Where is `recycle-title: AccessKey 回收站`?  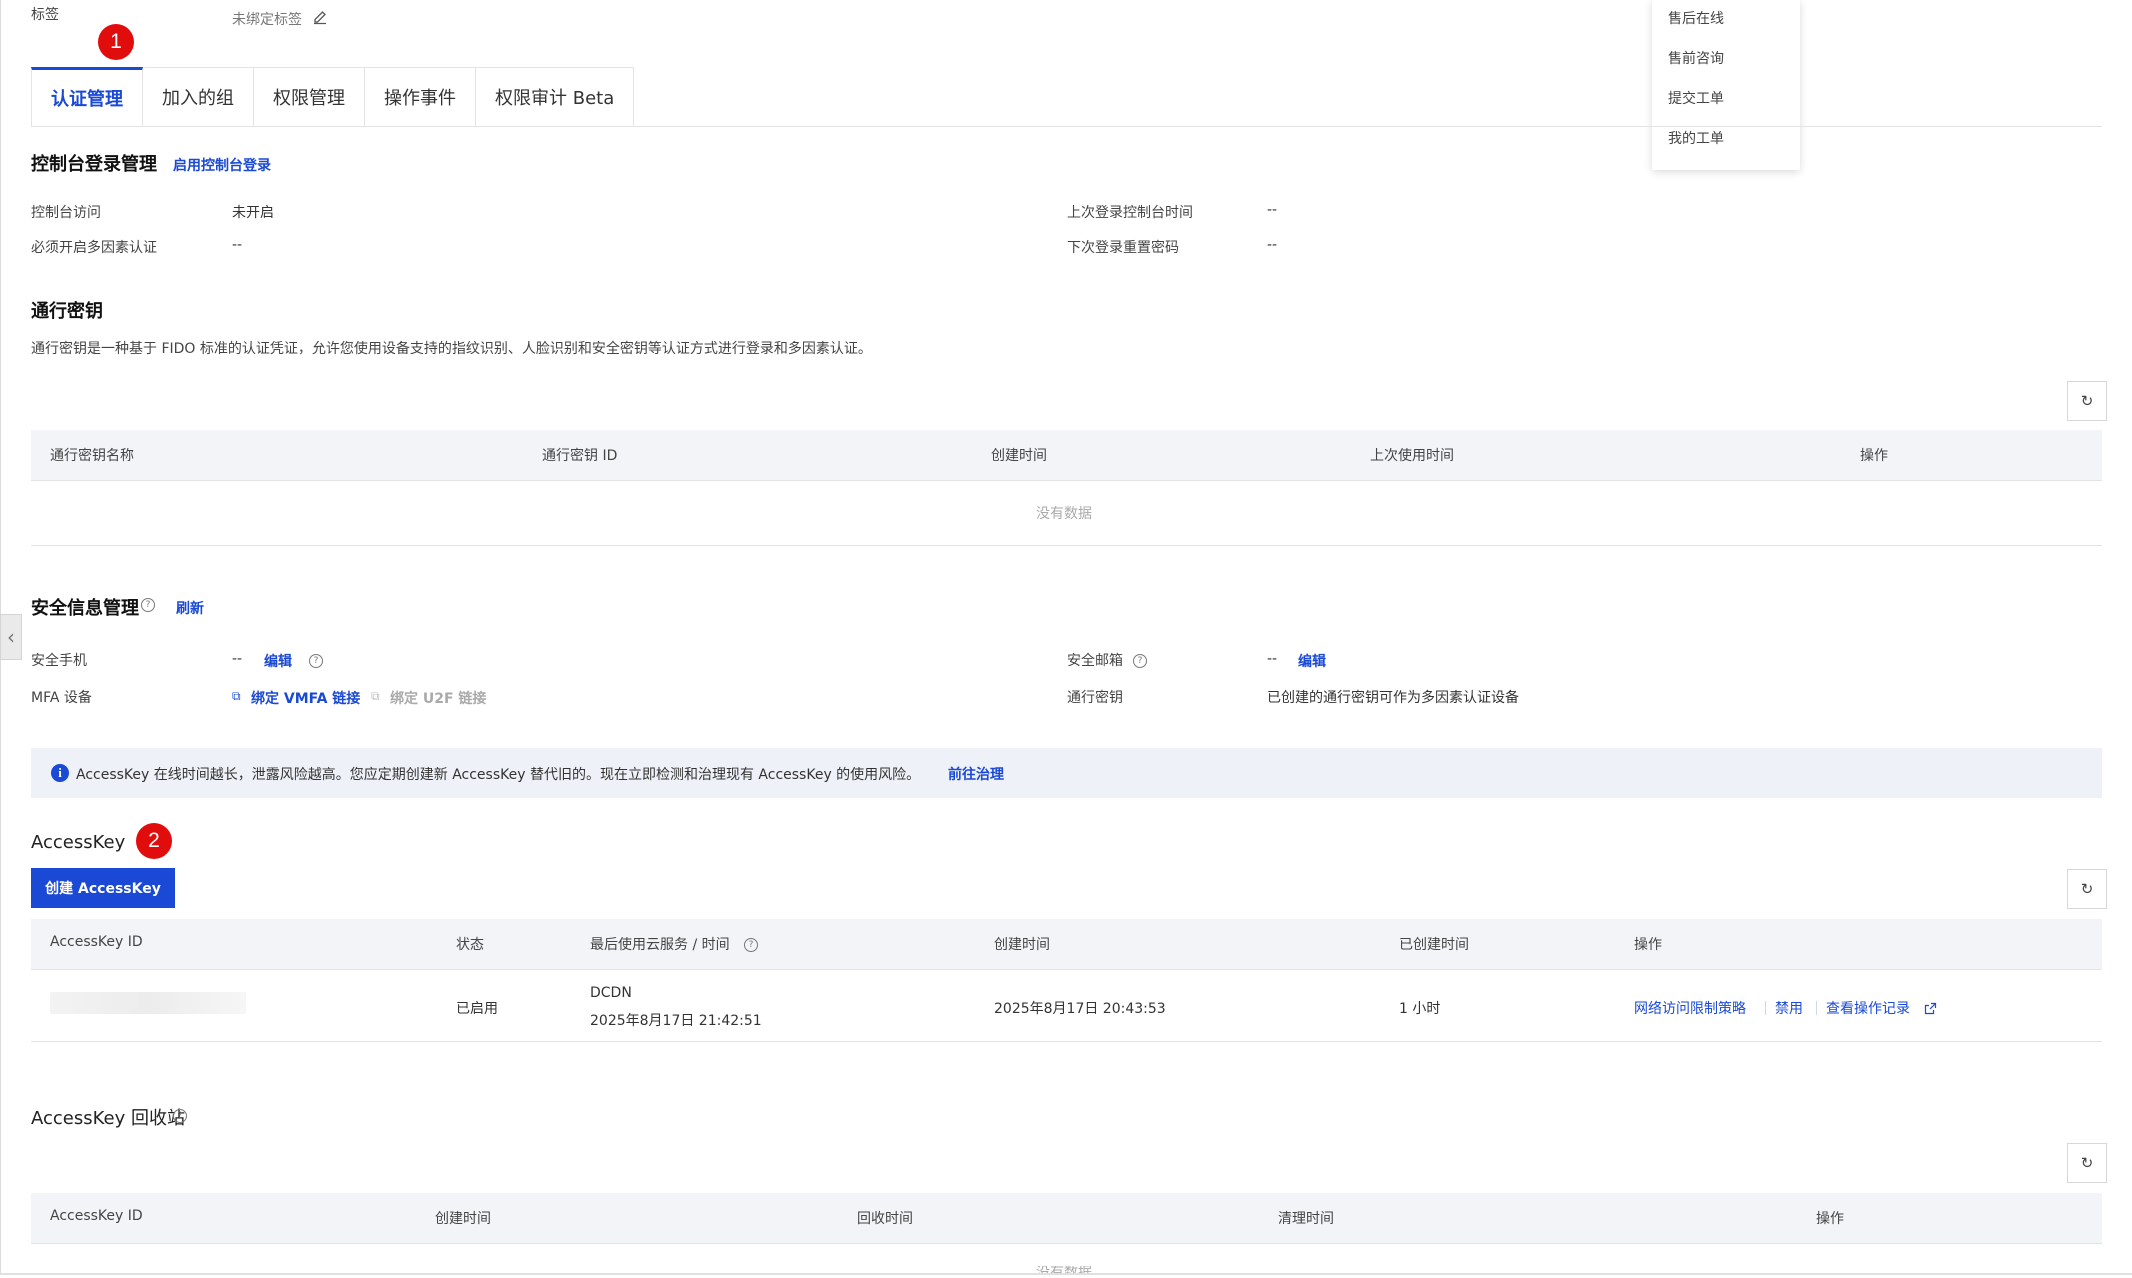 recycle-title: AccessKey 回收站 is located at coordinates (108, 1118).